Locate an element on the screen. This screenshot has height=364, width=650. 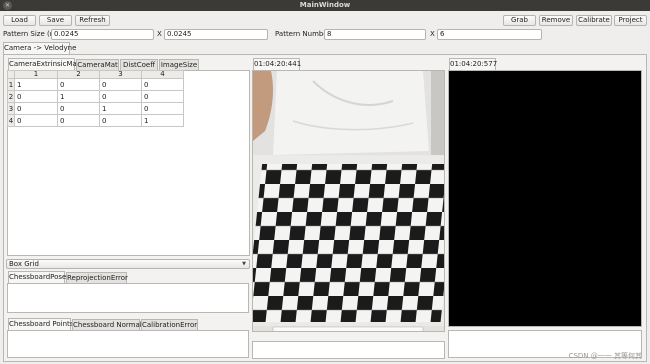
window-title: MainWindow is located at coordinates (325, 5).